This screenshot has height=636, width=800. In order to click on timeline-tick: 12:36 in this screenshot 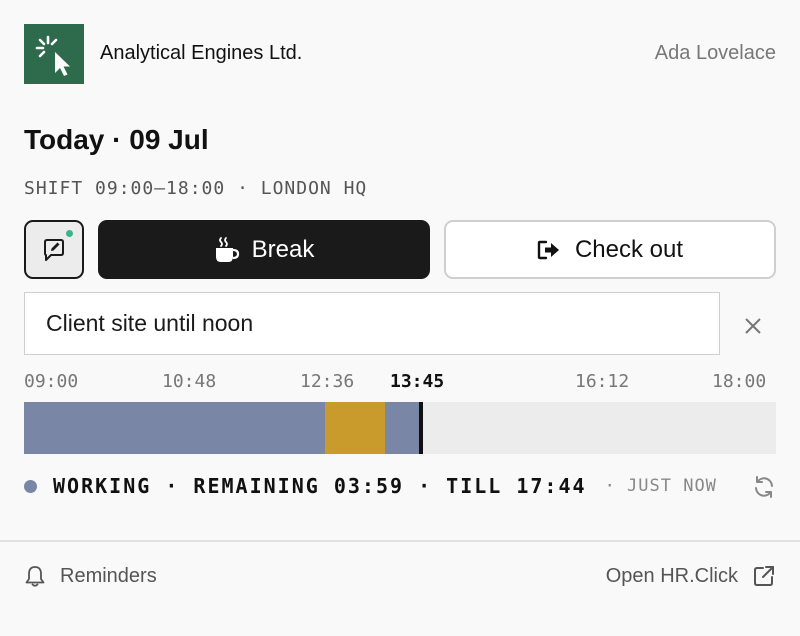, I will do `click(327, 381)`.